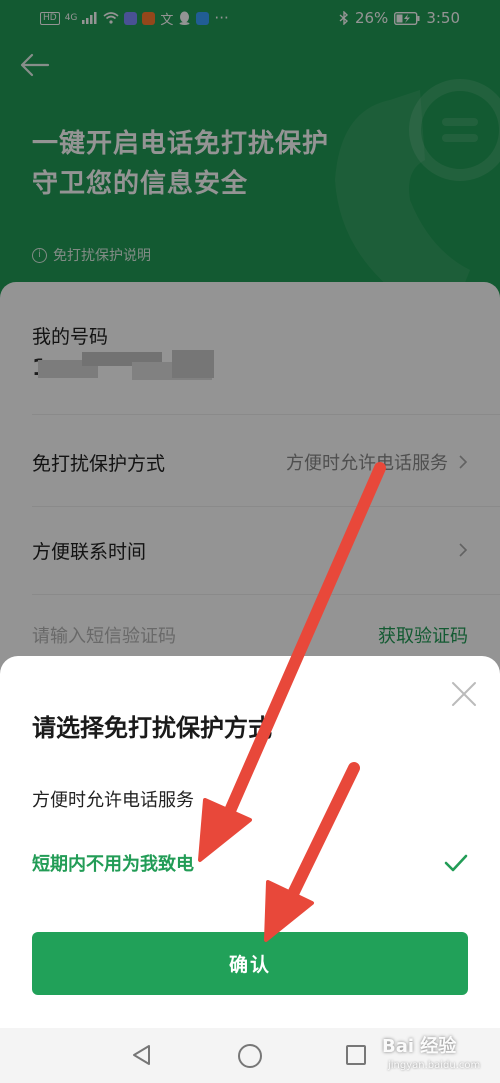 The height and width of the screenshot is (1083, 500). I want to click on close-icon, so click(464, 694).